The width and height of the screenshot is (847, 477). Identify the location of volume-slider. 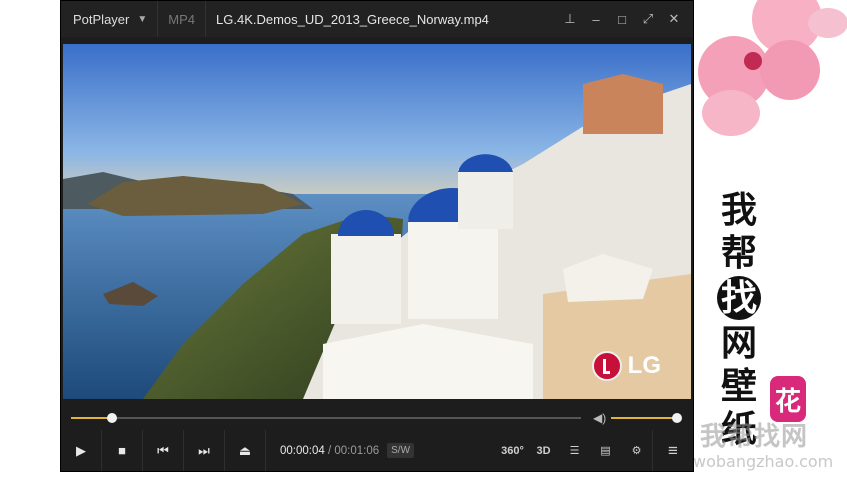
(646, 418).